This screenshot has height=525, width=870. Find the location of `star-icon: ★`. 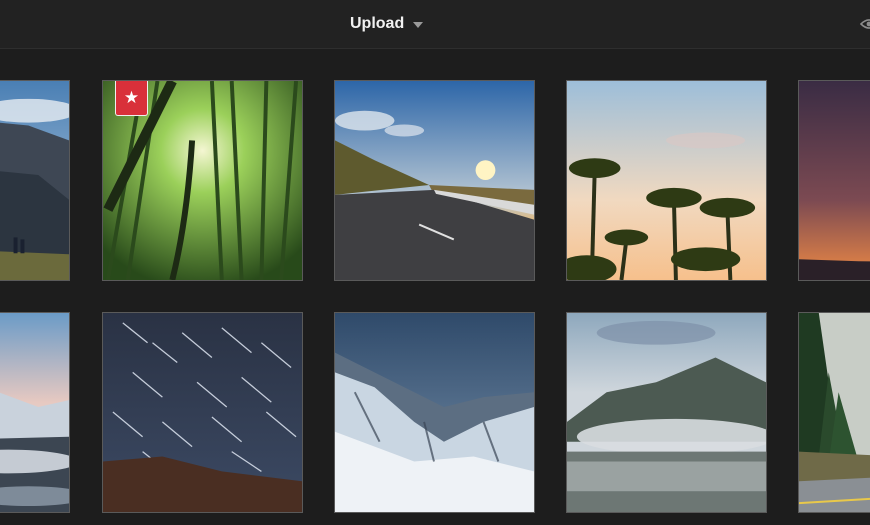

star-icon: ★ is located at coordinates (131, 97).